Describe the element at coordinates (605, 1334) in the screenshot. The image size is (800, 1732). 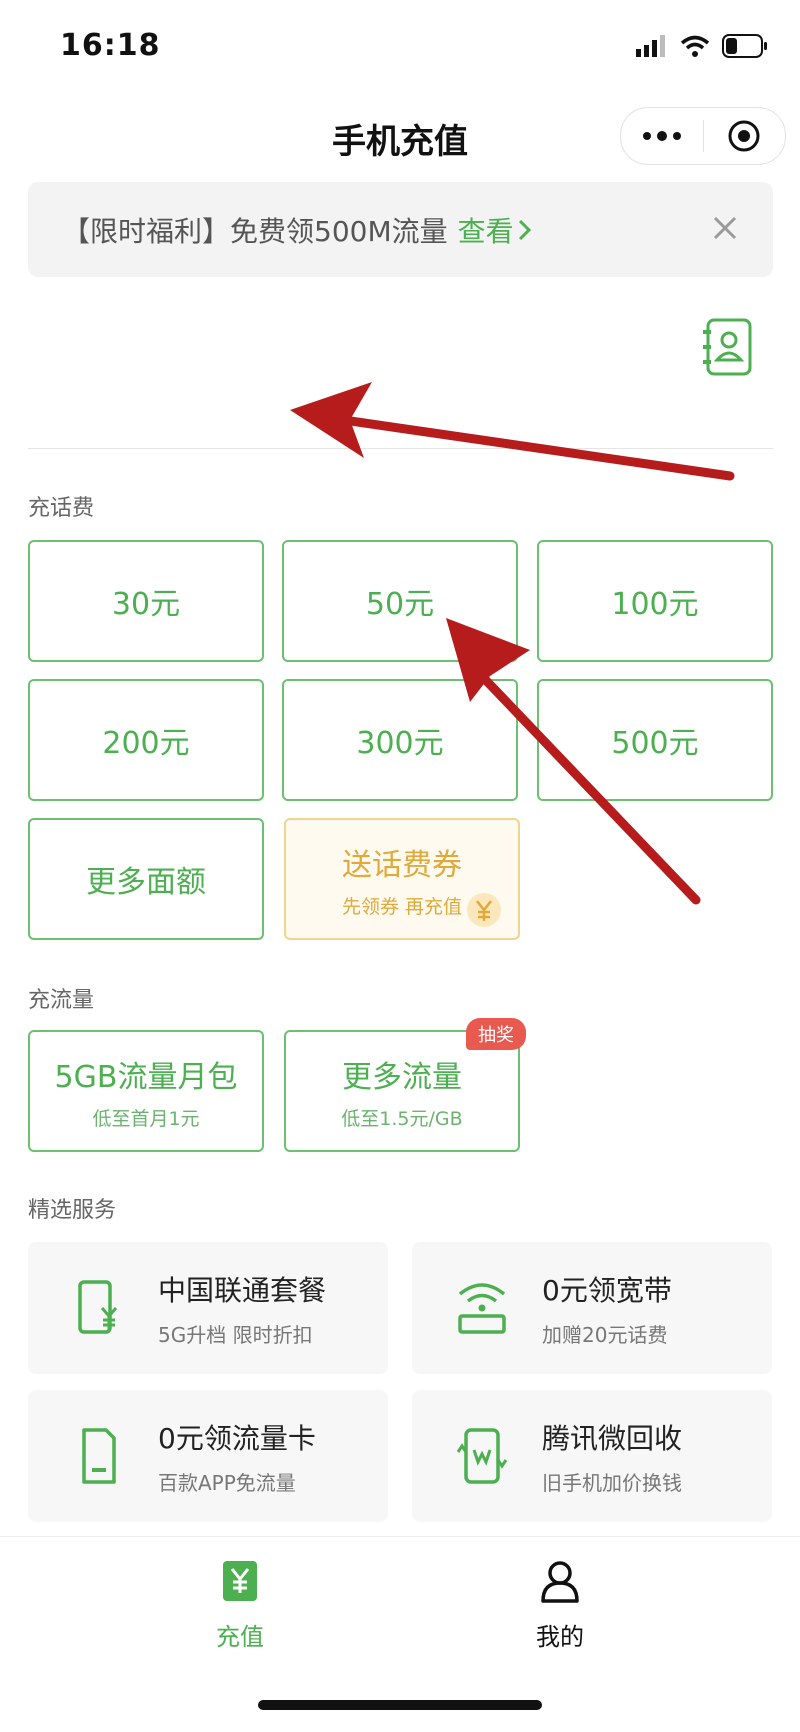
I see `service-subtitle: 加赠20元话费` at that location.